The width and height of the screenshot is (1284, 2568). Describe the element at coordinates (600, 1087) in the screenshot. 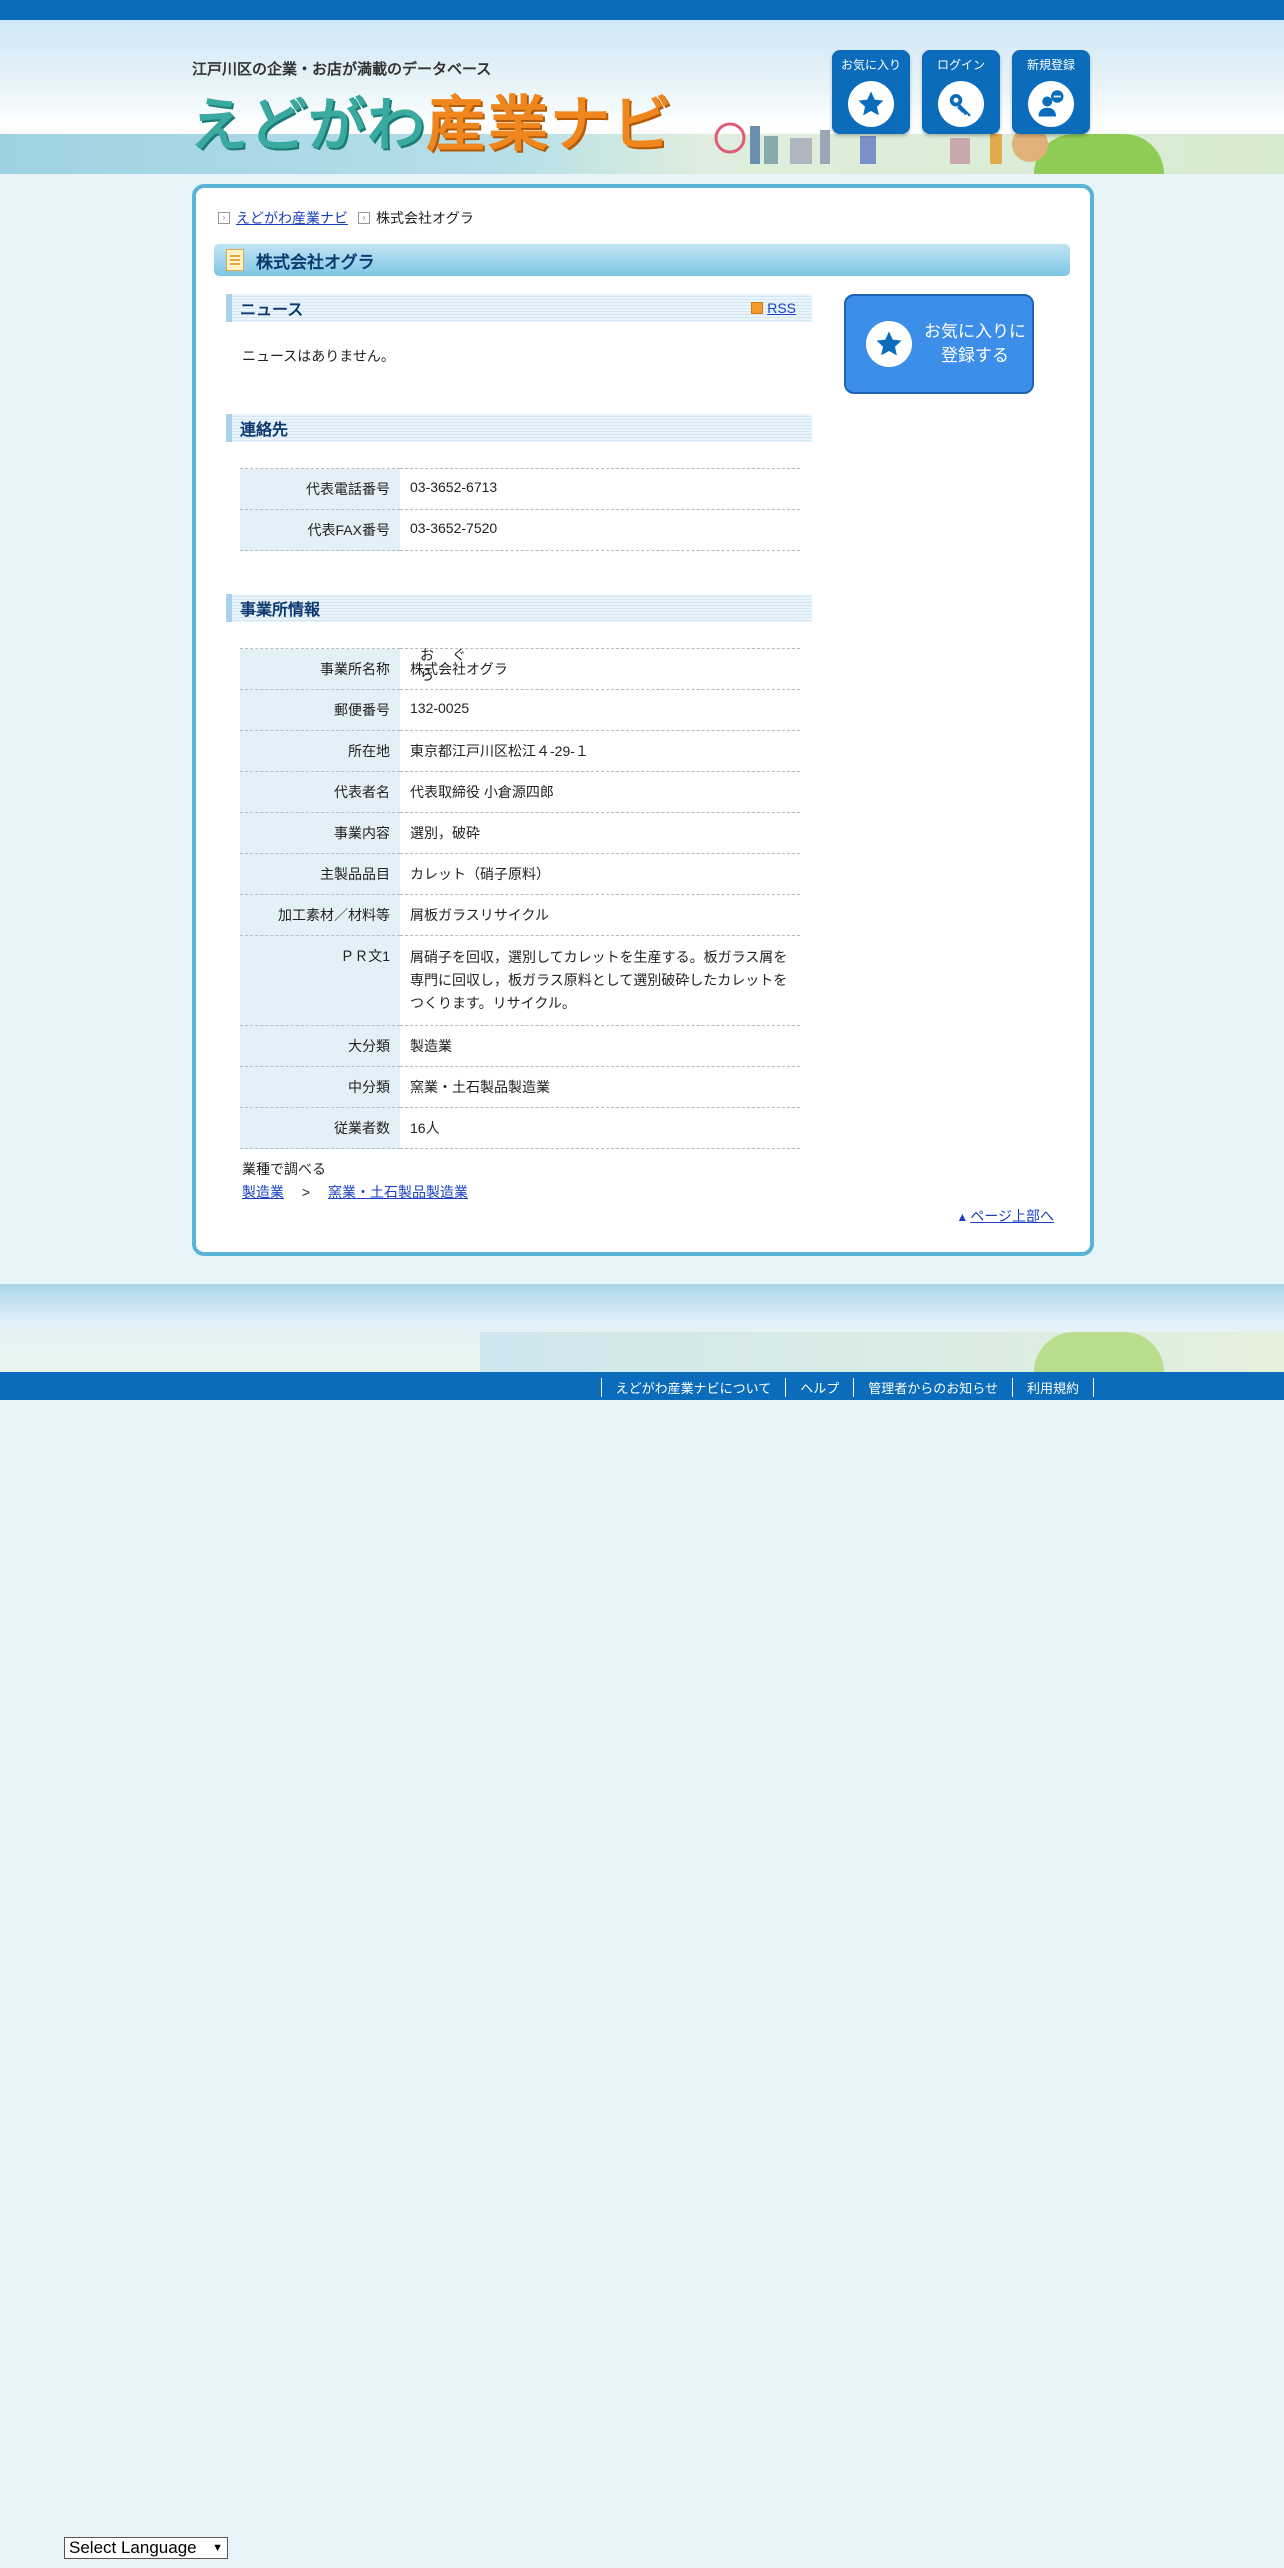

I see `table-value: 窯業・土石製品製造業` at that location.